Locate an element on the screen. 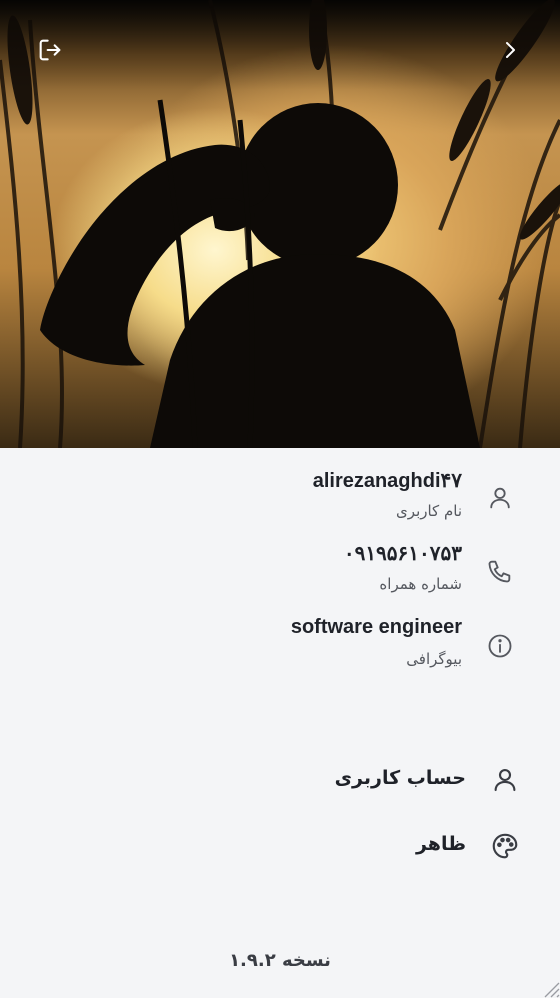  account-menu-label: حساب کاربری is located at coordinates (400, 778).